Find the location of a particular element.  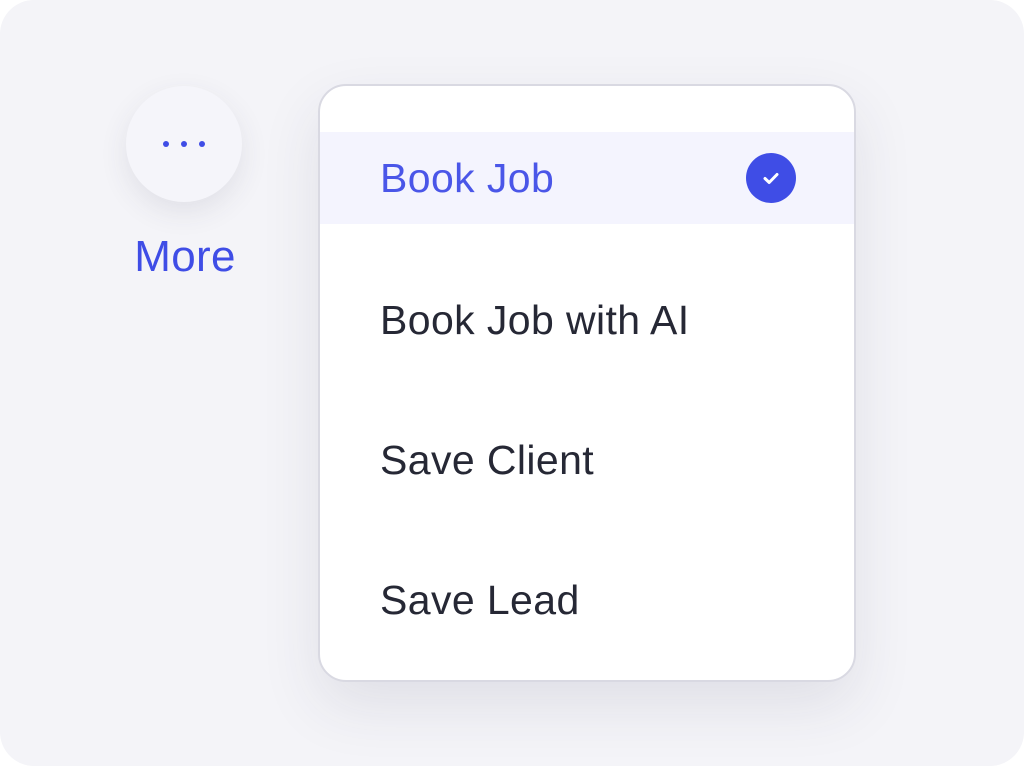

more-button is located at coordinates (184, 144).